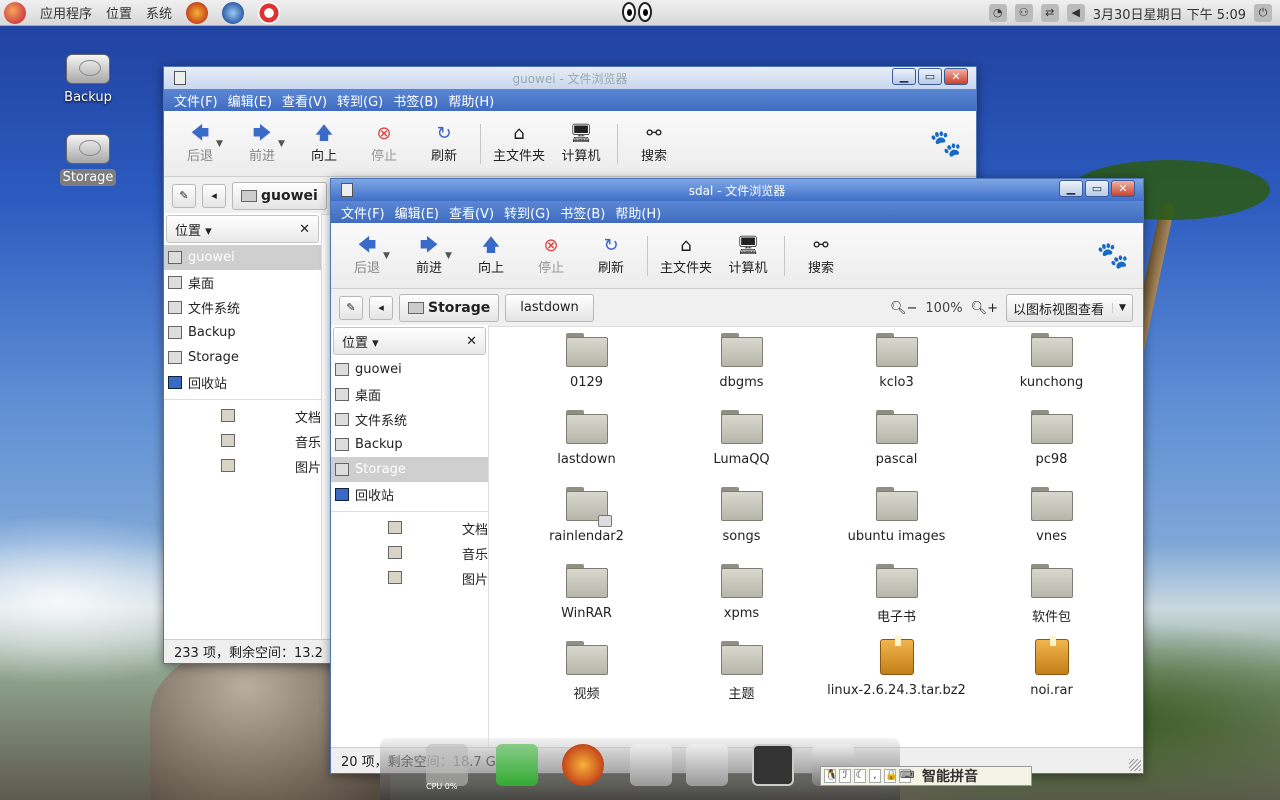 The width and height of the screenshot is (1280, 800). What do you see at coordinates (583, 765) in the screenshot?
I see `firefox-dock-icon` at bounding box center [583, 765].